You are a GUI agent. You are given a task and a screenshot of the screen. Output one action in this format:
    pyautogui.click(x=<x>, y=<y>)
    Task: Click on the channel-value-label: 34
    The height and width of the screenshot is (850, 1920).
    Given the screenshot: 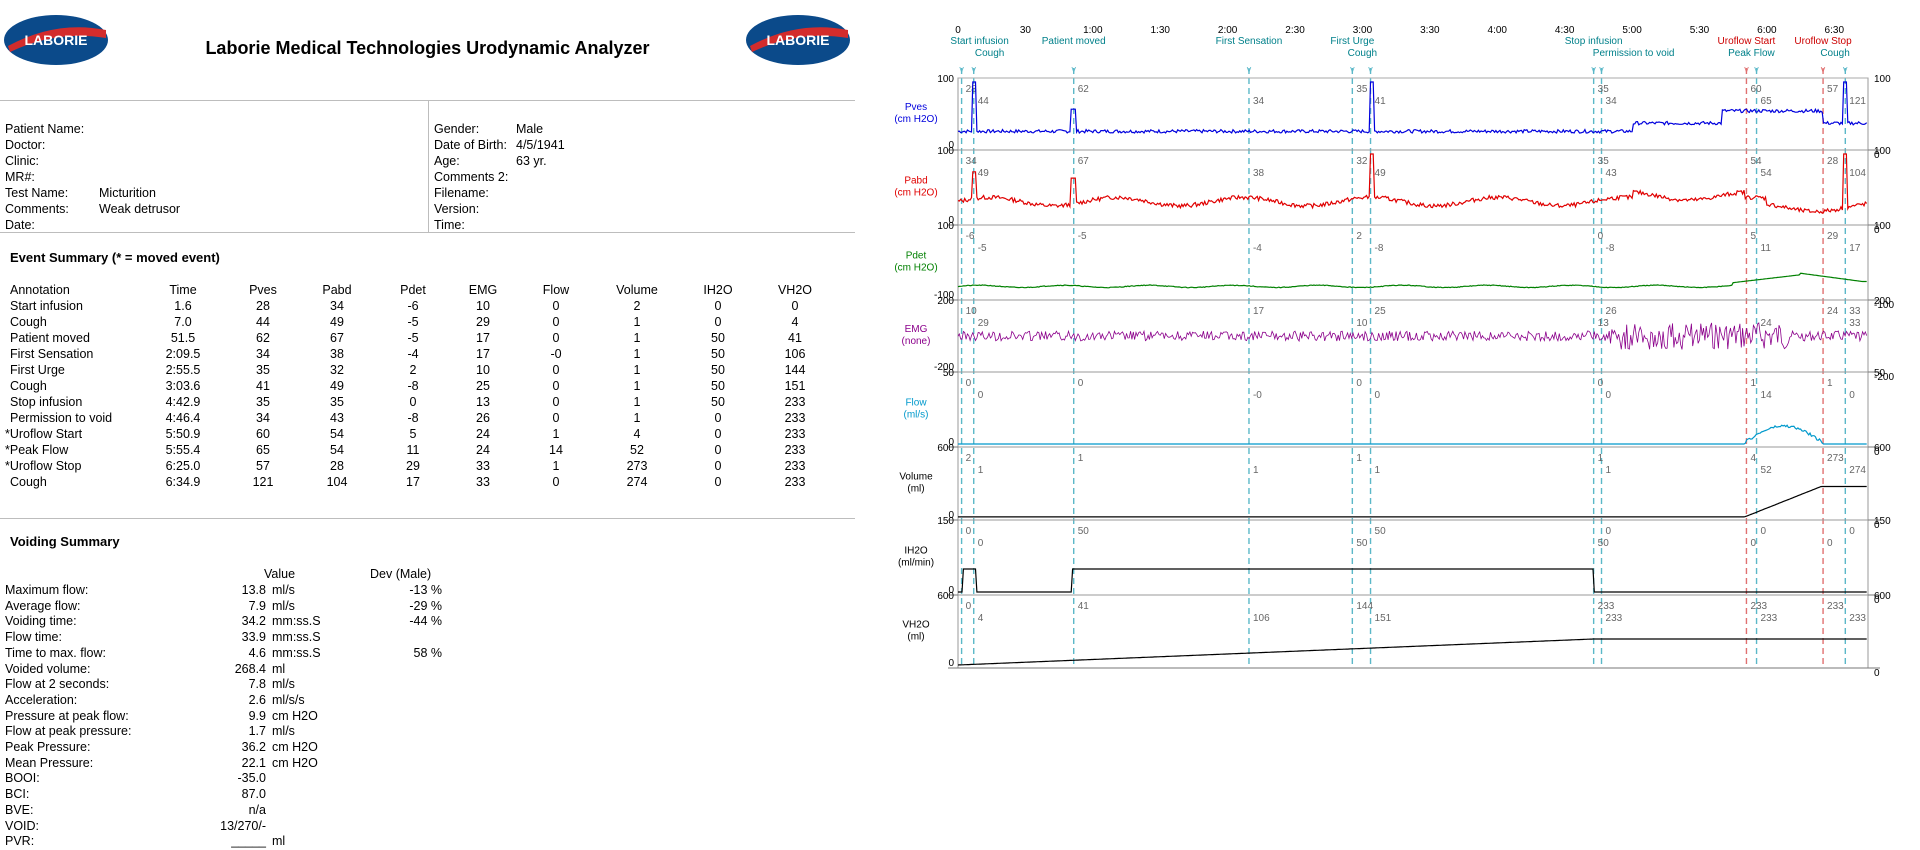 What is the action you would take?
    pyautogui.click(x=1612, y=101)
    